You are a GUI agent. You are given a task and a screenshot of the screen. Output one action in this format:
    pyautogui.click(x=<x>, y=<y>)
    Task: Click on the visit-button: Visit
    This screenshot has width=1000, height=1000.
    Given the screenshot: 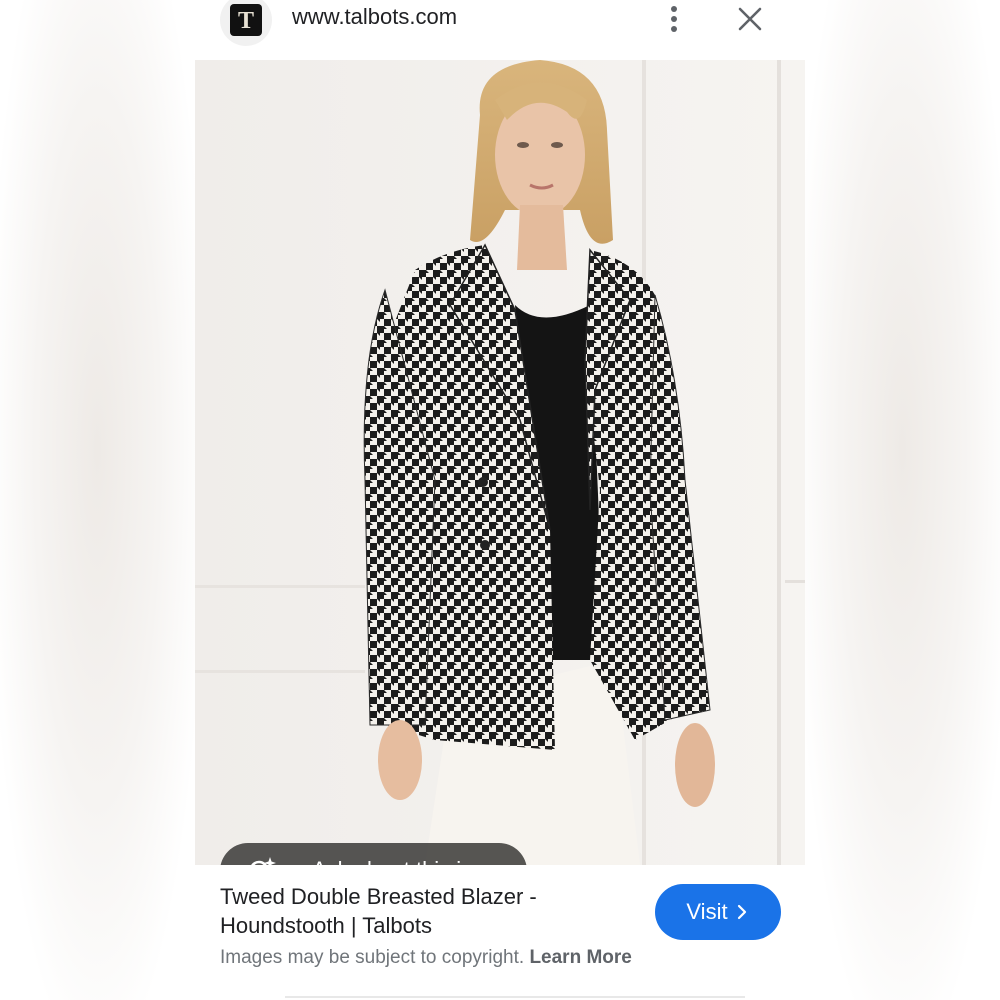 What is the action you would take?
    pyautogui.click(x=718, y=912)
    